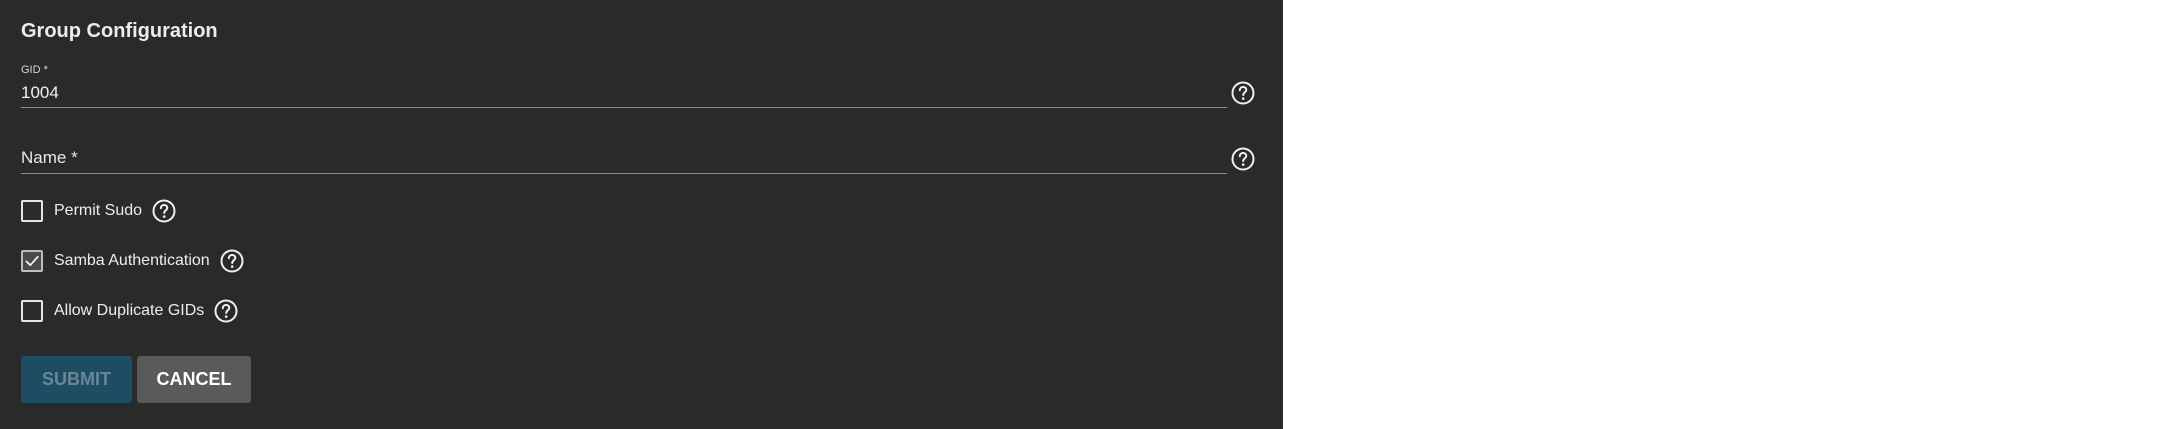 The width and height of the screenshot is (2175, 429). Describe the element at coordinates (34, 70) in the screenshot. I see `gid-label: GID *` at that location.